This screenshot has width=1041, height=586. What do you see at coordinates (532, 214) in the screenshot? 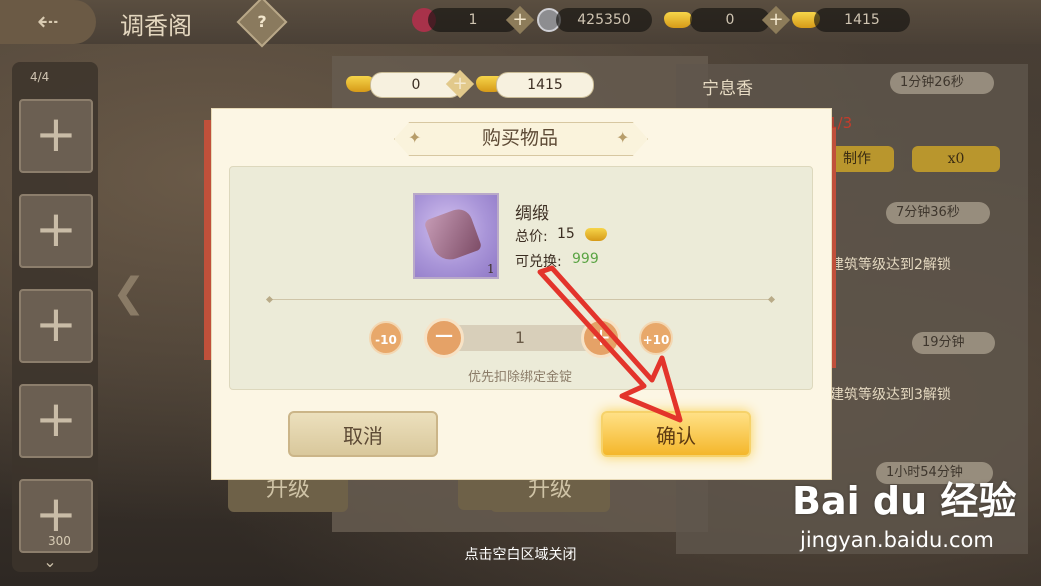
I see `item-name: 绸缎` at bounding box center [532, 214].